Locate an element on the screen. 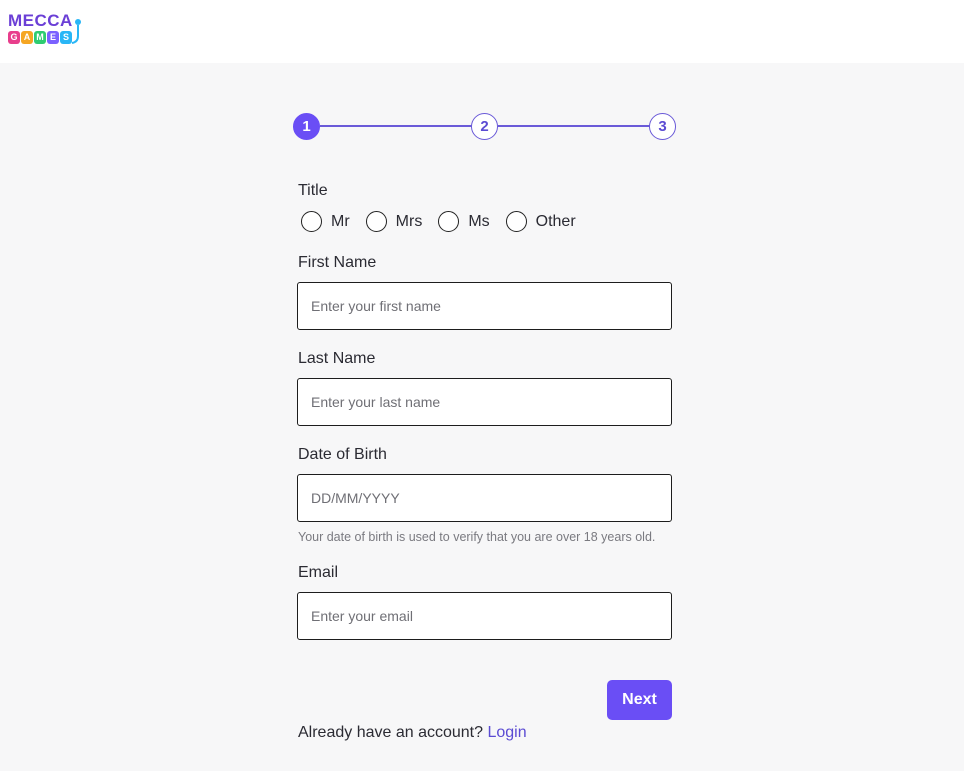 Image resolution: width=964 pixels, height=771 pixels. login-link: Login is located at coordinates (506, 732).